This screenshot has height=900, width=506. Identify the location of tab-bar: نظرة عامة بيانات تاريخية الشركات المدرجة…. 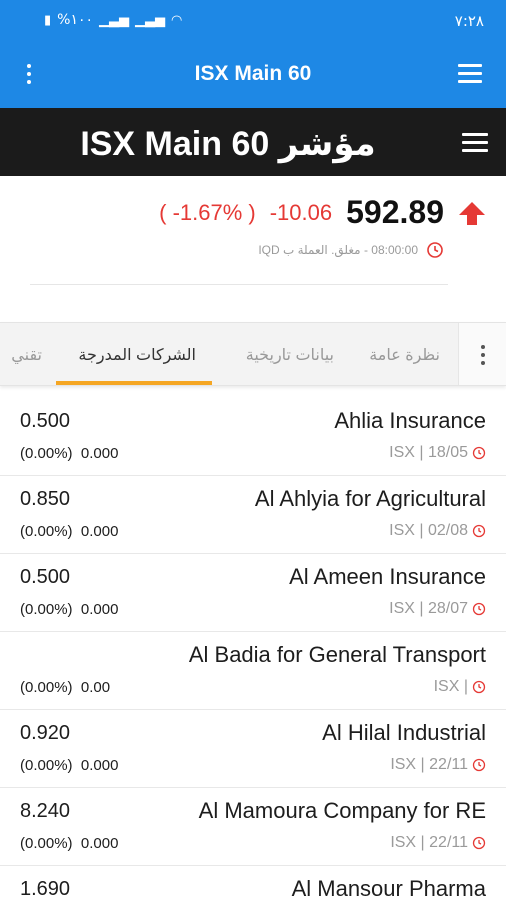
(253, 354).